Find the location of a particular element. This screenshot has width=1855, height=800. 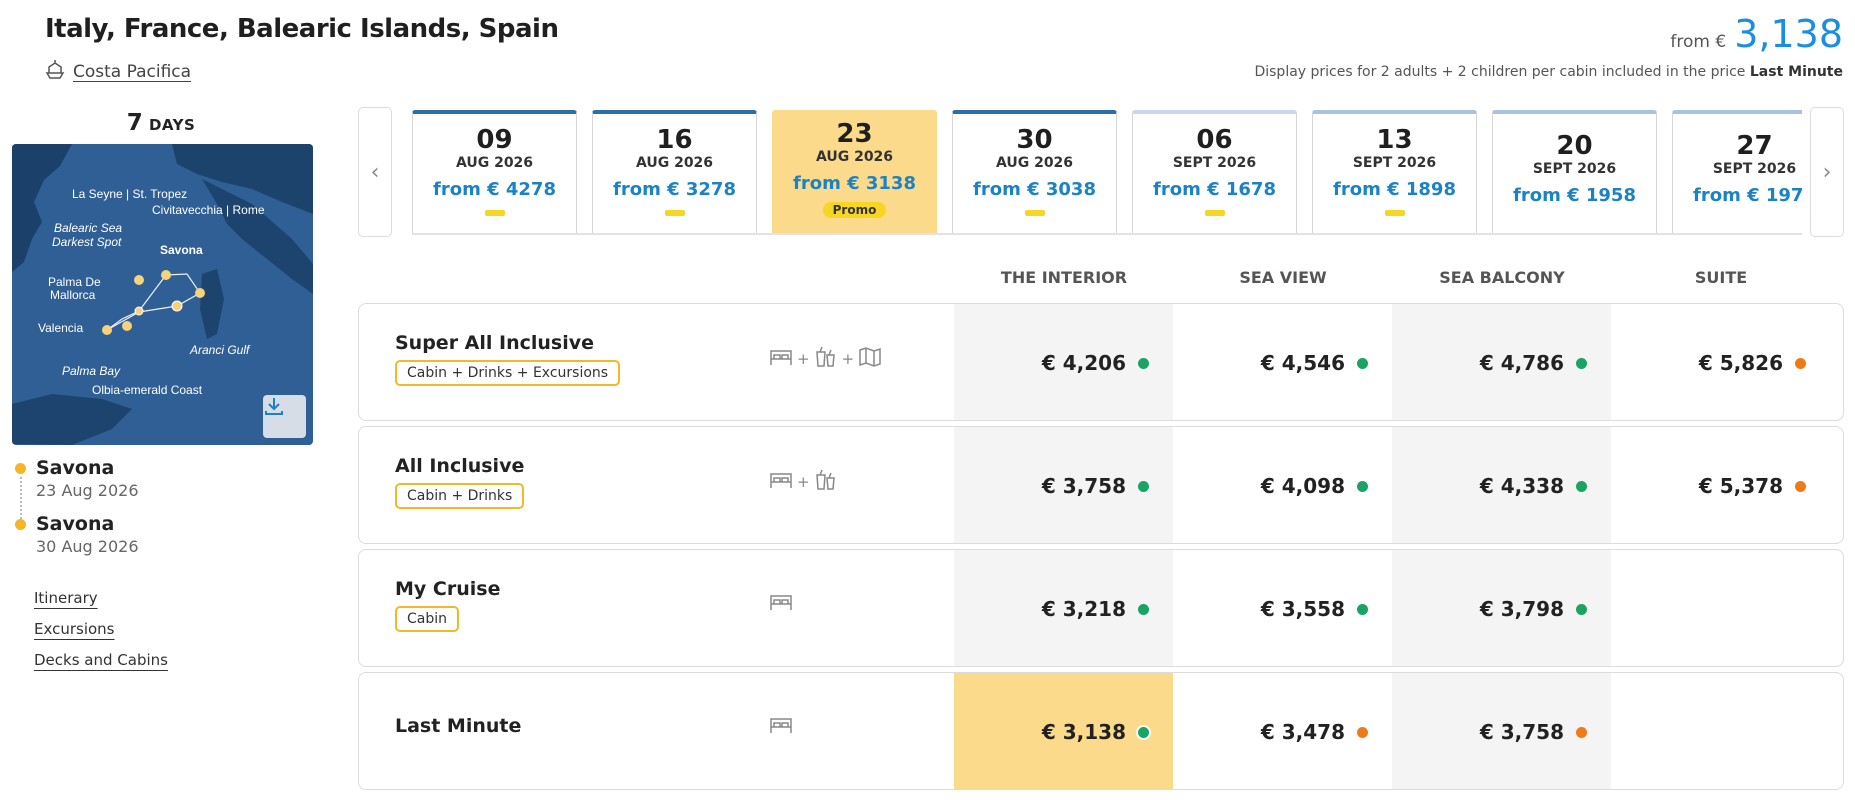

date-card: 13 SEPT 2026 from € 1898 is located at coordinates (1394, 171).